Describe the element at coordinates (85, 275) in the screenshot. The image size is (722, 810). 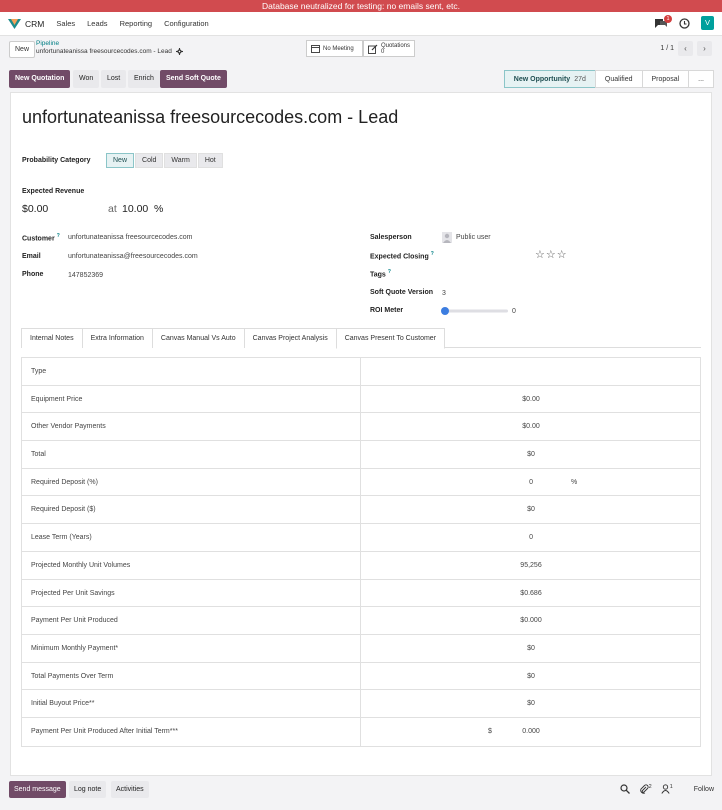
I see `phone-field: 147852369` at that location.